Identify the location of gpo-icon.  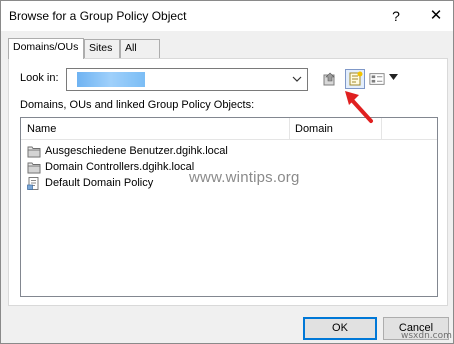
(33, 183).